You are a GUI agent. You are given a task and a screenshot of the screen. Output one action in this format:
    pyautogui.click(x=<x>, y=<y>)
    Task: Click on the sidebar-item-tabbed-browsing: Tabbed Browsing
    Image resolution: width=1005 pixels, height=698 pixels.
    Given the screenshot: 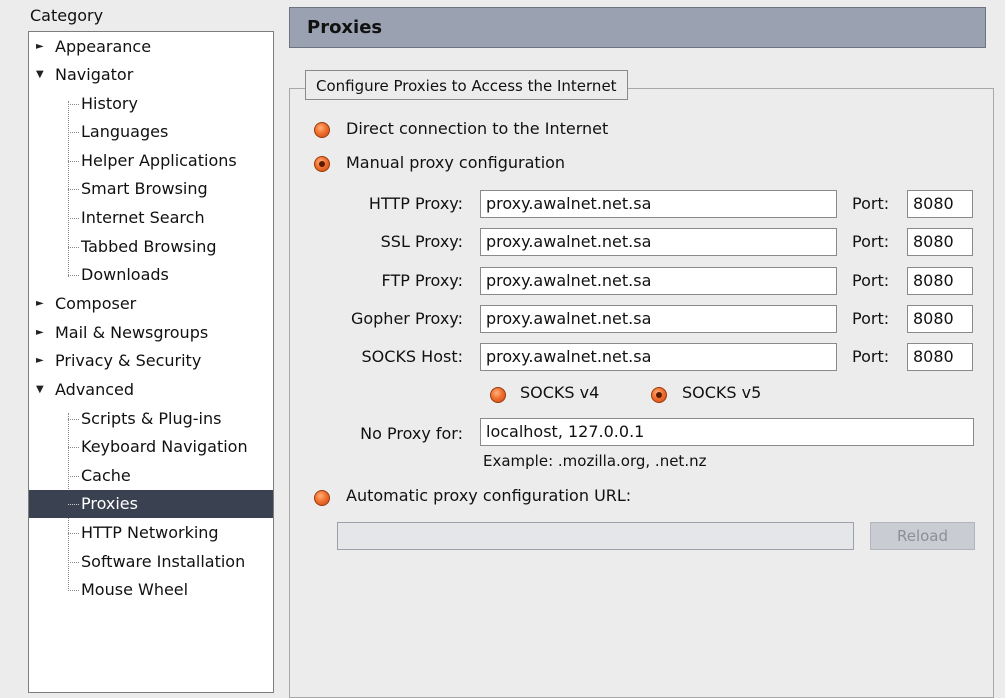 What is the action you would take?
    pyautogui.click(x=151, y=247)
    